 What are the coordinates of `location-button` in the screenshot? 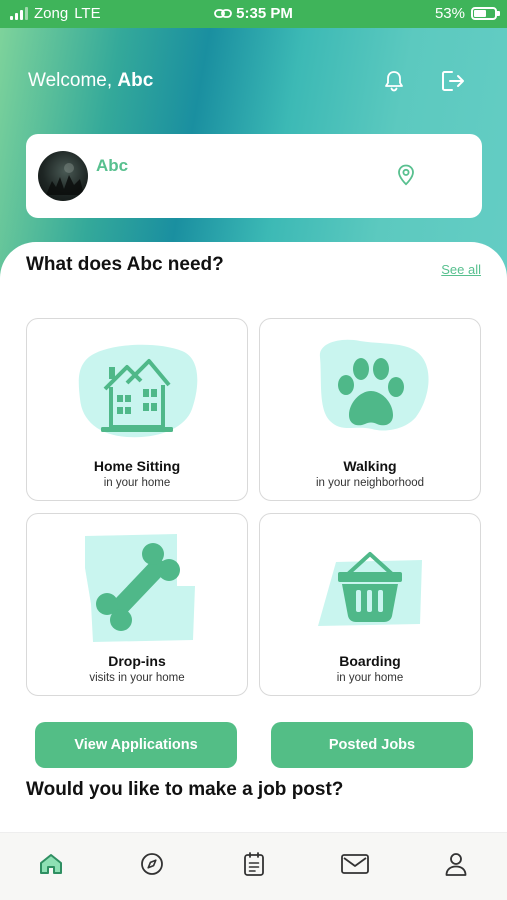 It's located at (406, 177).